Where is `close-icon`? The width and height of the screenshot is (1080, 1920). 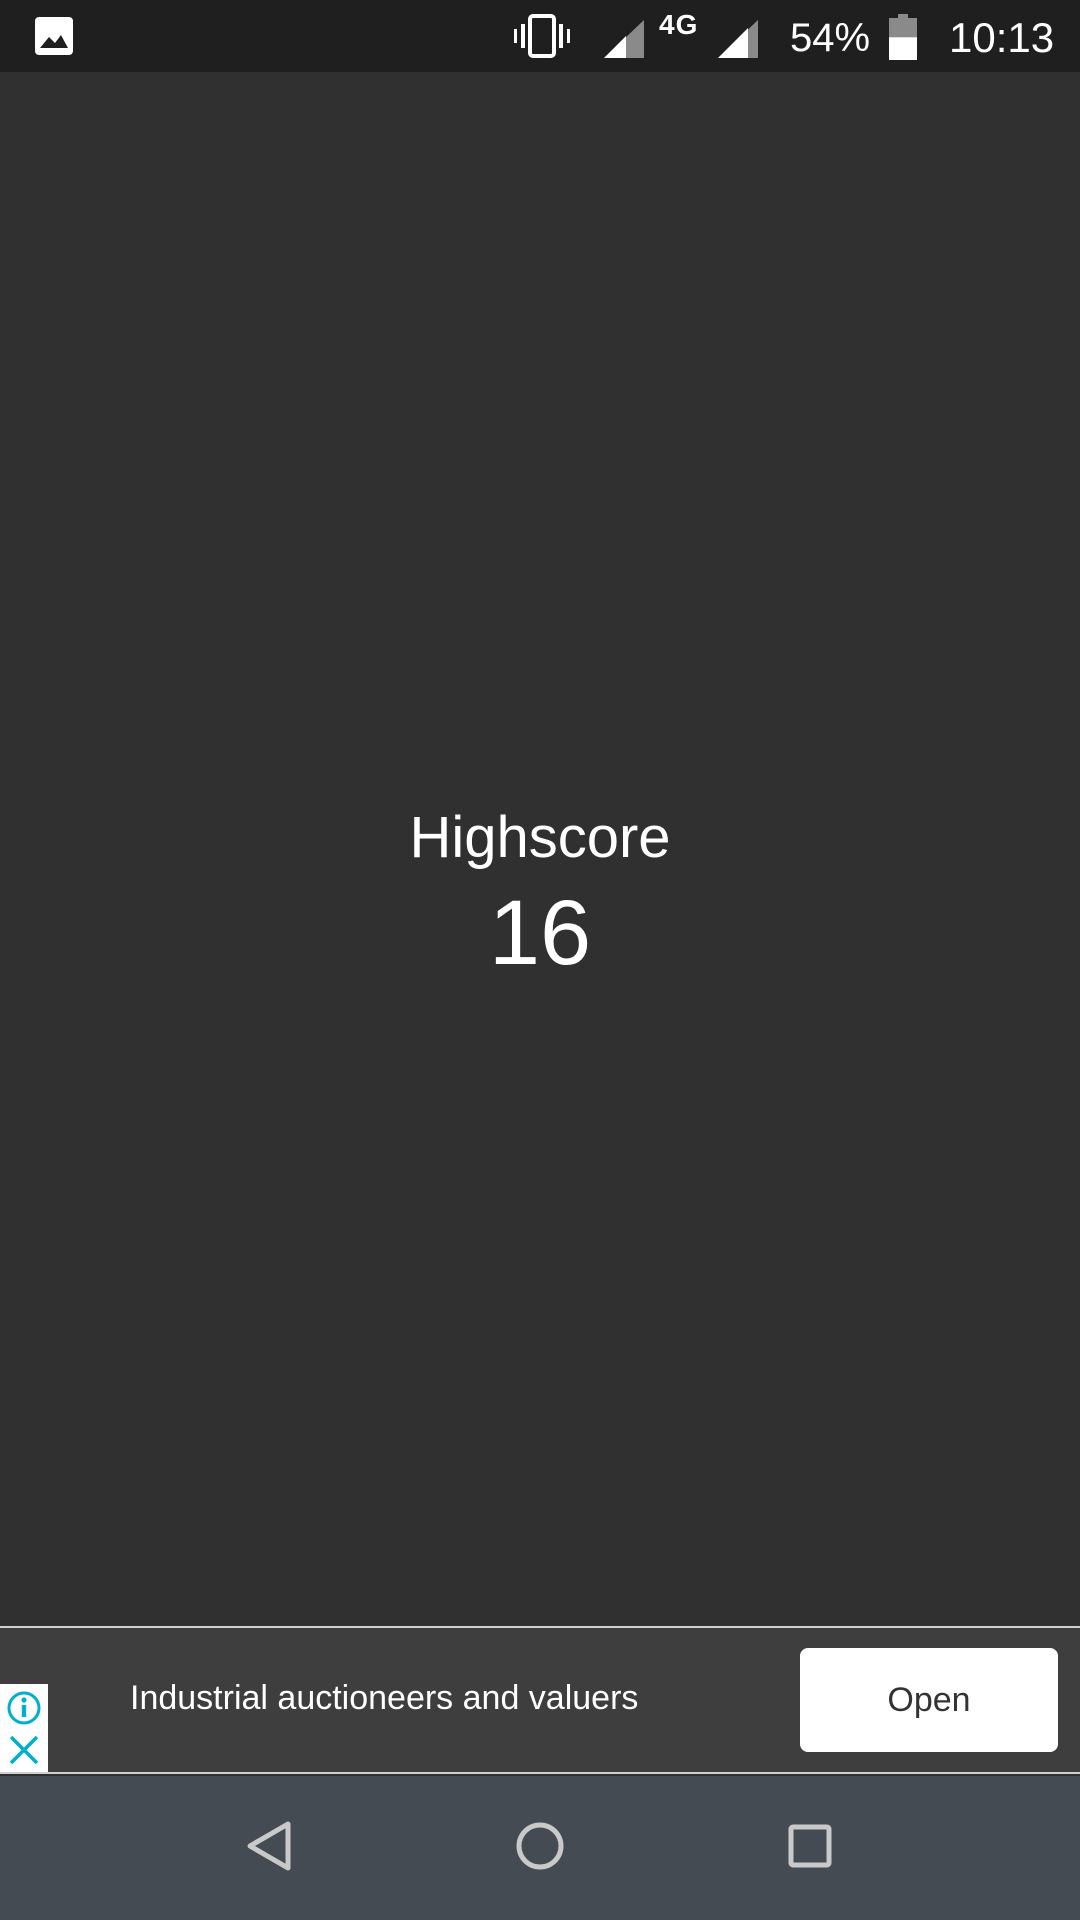
close-icon is located at coordinates (24, 1750).